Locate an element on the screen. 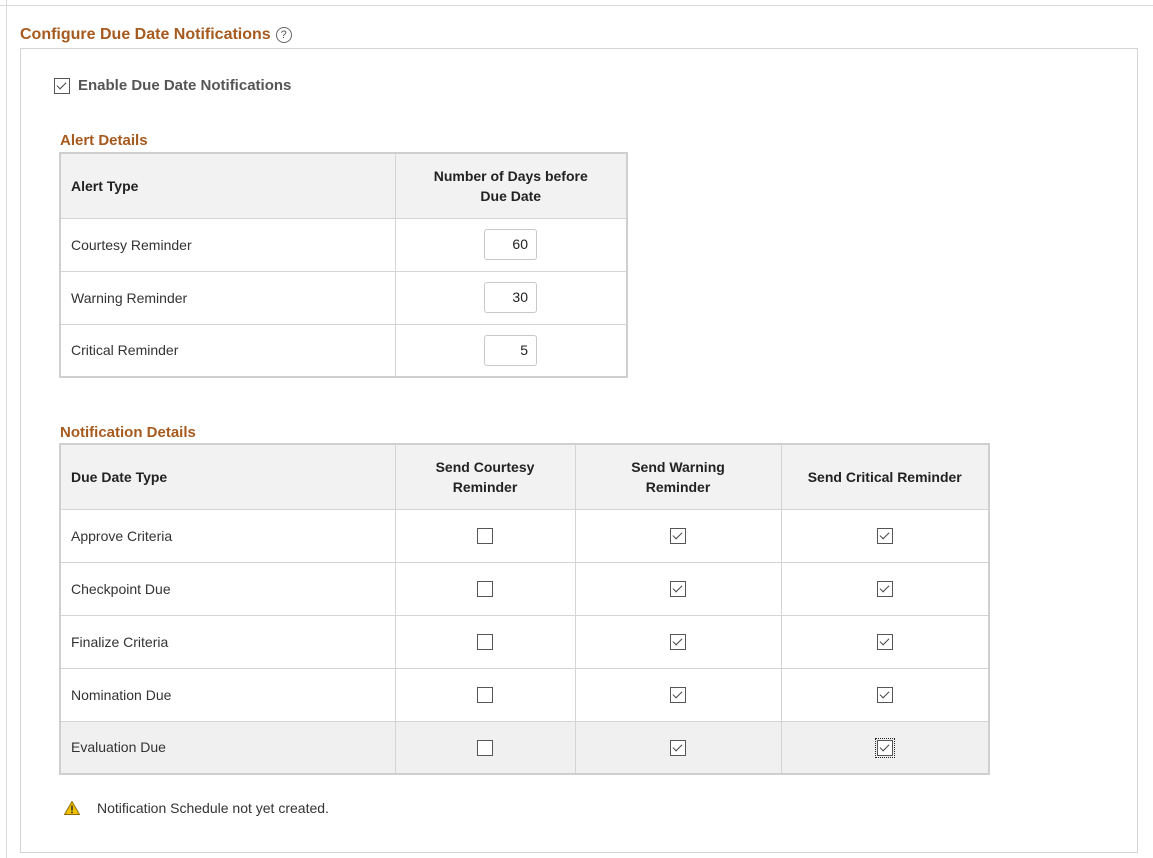 The height and width of the screenshot is (858, 1153). days-before-input: 5 is located at coordinates (510, 350).